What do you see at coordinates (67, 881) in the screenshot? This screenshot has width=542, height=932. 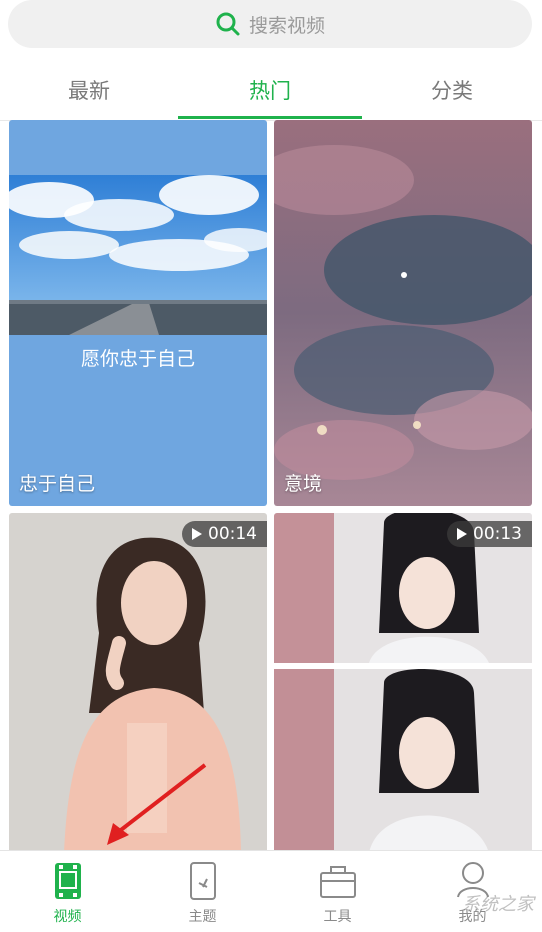 I see `video-icon` at bounding box center [67, 881].